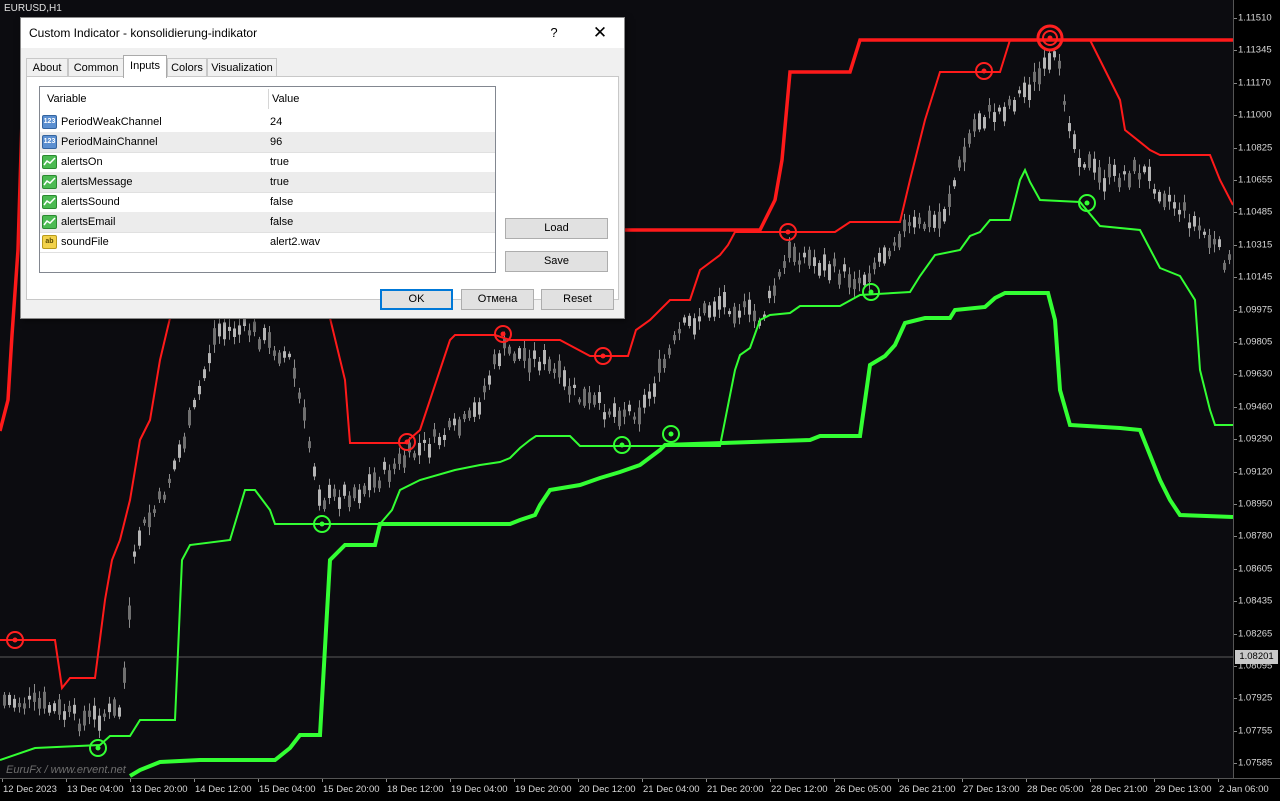  I want to click on time-label: 19 Dec 04:00, so click(479, 789).